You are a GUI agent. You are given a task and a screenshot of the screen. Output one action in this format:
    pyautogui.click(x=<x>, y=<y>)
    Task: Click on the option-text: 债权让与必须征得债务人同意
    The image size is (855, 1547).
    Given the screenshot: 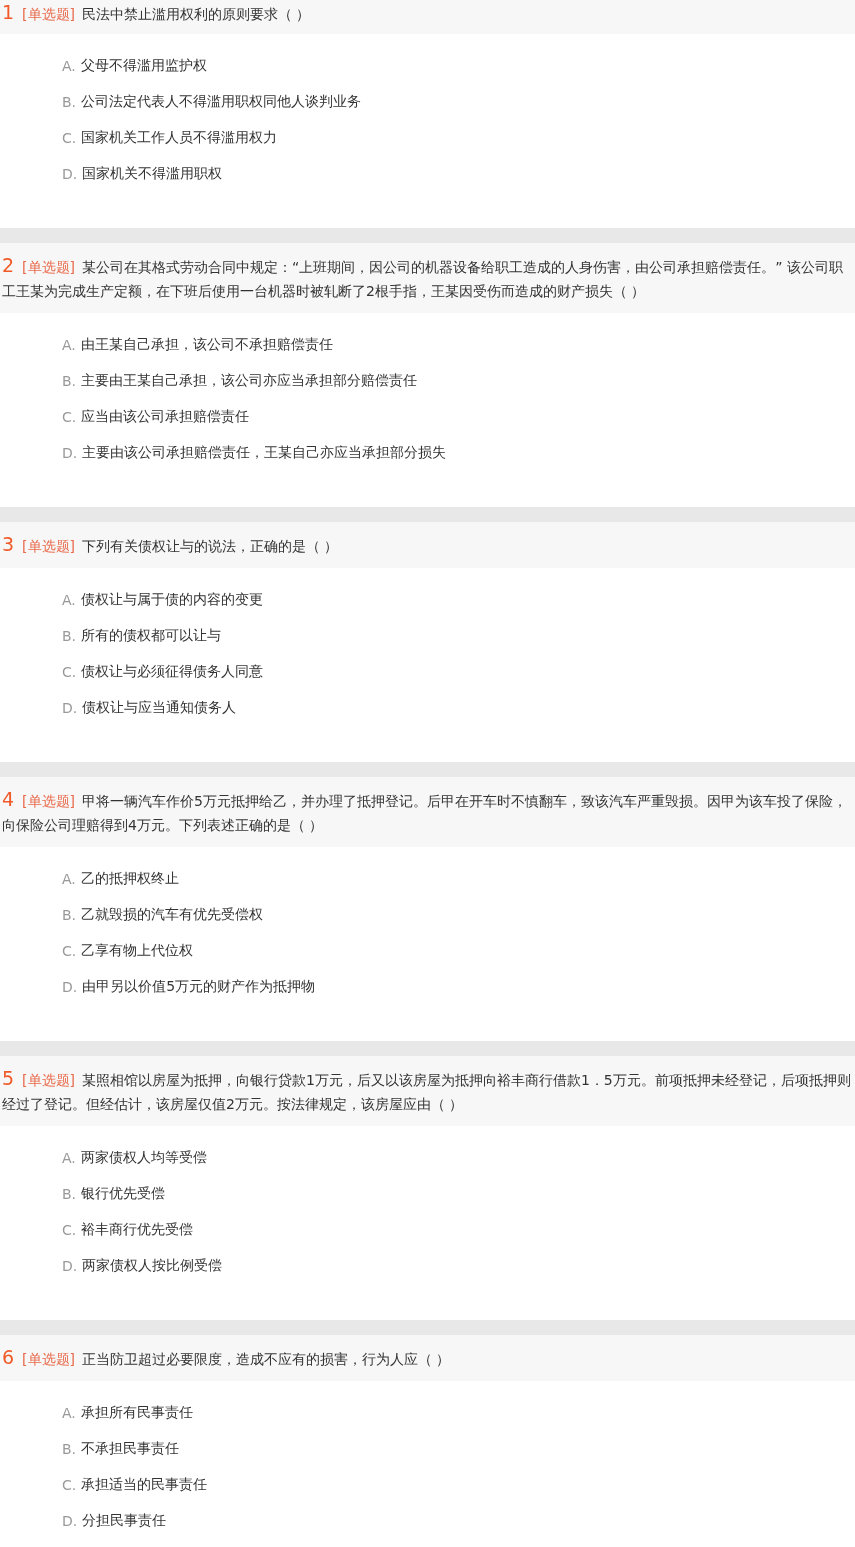 What is the action you would take?
    pyautogui.click(x=172, y=672)
    